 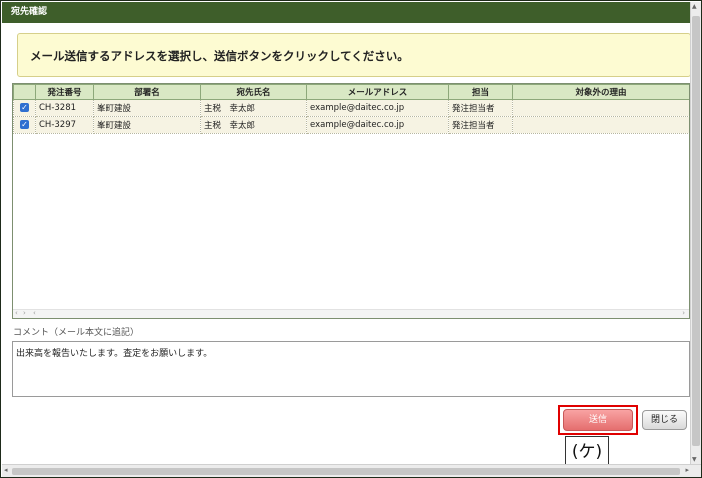 I want to click on instruction-banner: メール送信するアドレスを選択し、送信ボタンをクリックしてください。, so click(x=354, y=55).